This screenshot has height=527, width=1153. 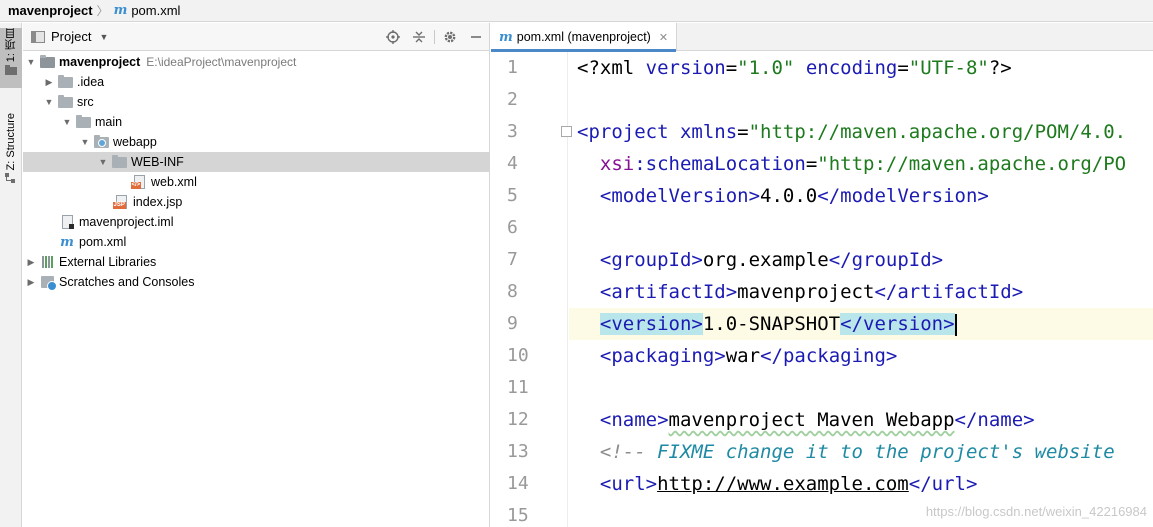 What do you see at coordinates (512, 259) in the screenshot?
I see `line-number: 7` at bounding box center [512, 259].